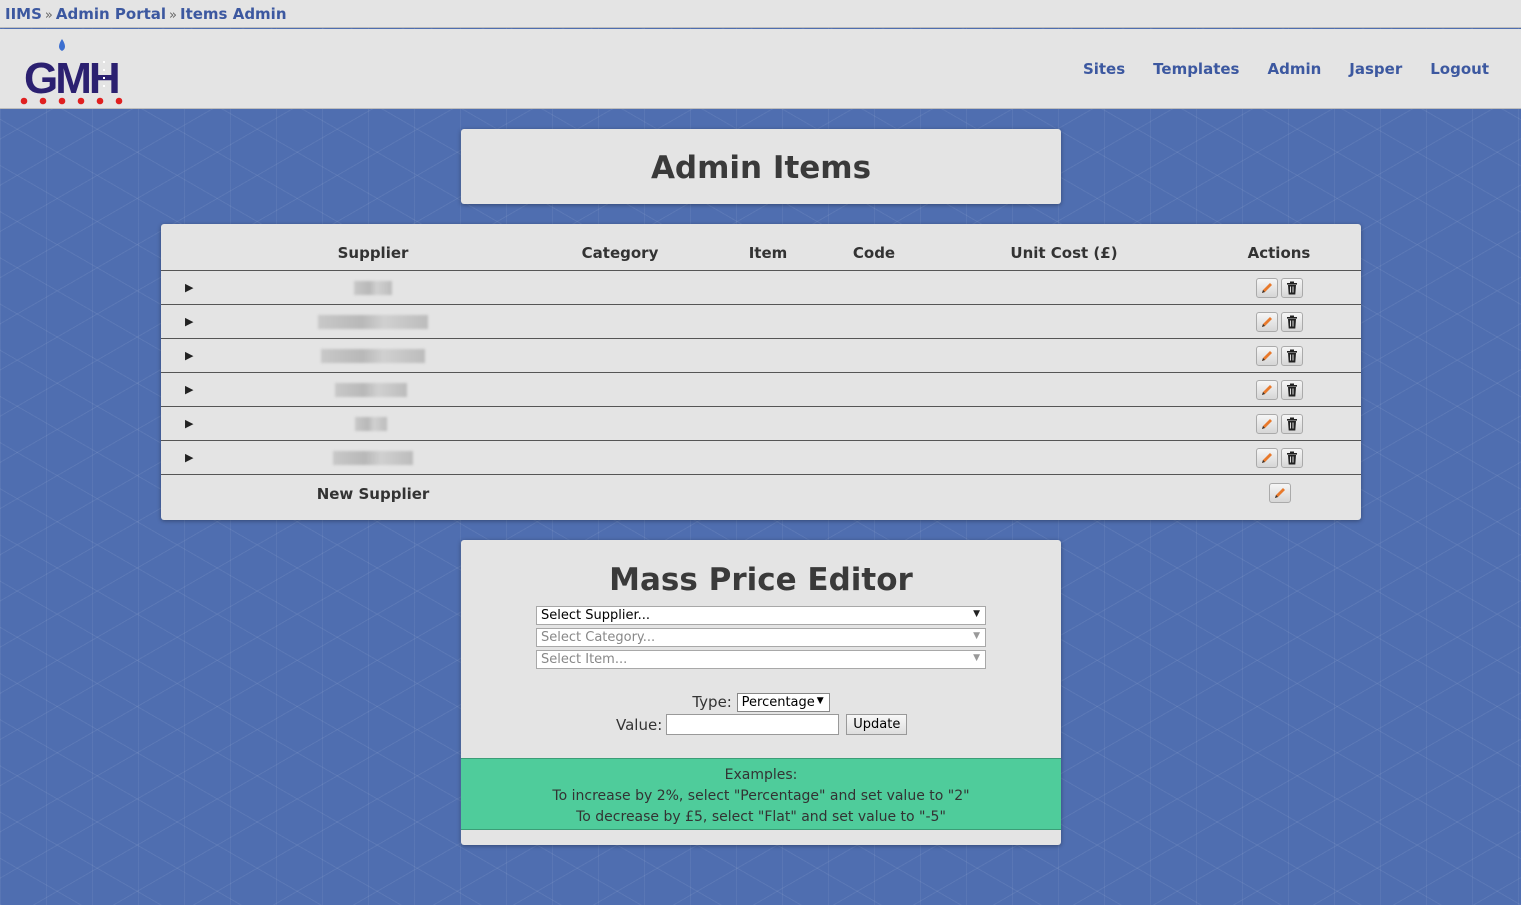 Image resolution: width=1521 pixels, height=905 pixels. What do you see at coordinates (1459, 69) in the screenshot?
I see `nav-logout: Logout` at bounding box center [1459, 69].